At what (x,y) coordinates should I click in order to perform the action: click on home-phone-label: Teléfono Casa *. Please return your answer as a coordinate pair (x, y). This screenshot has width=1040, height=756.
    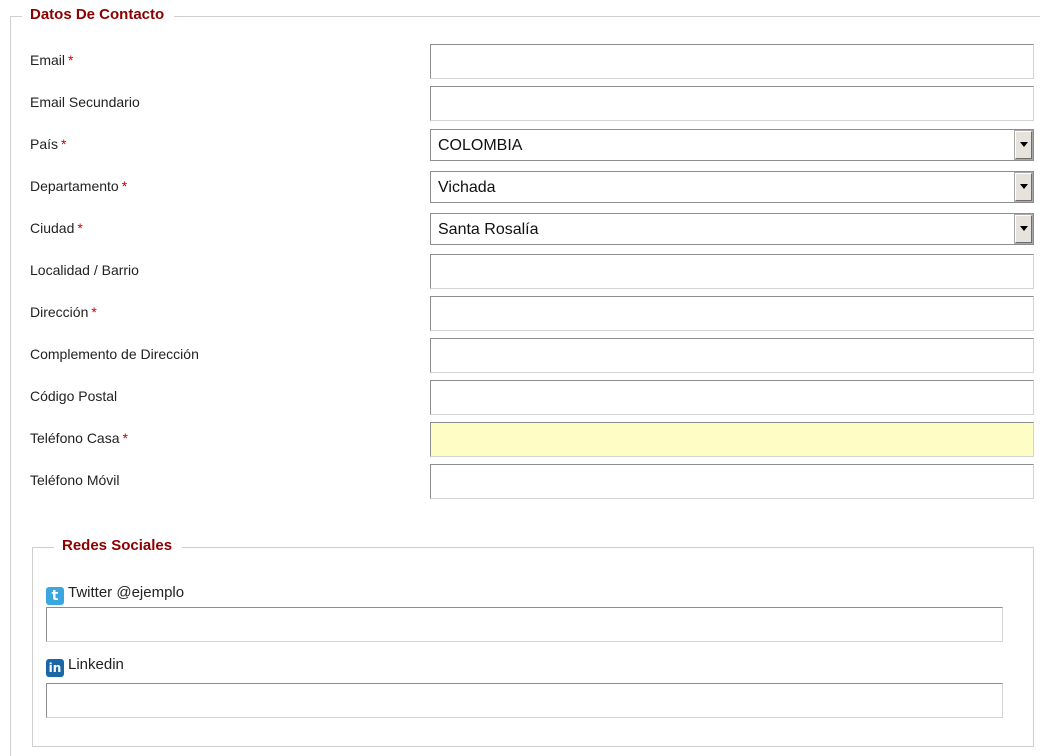
    Looking at the image, I should click on (79, 438).